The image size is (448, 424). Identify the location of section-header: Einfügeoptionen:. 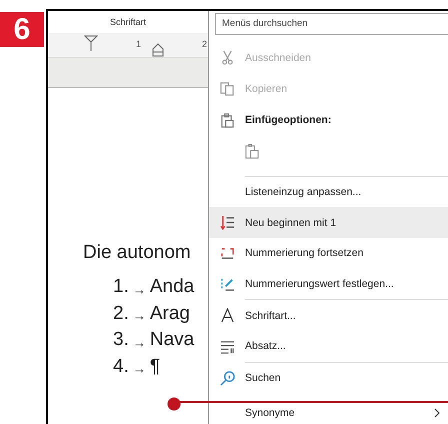
(288, 120).